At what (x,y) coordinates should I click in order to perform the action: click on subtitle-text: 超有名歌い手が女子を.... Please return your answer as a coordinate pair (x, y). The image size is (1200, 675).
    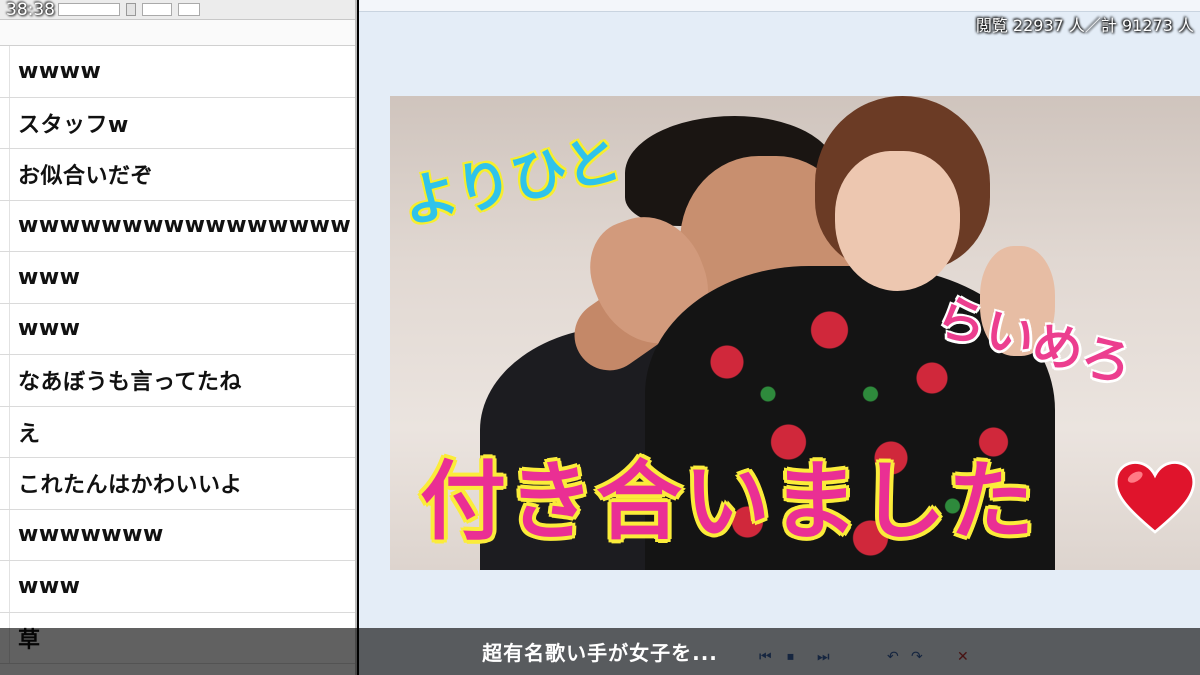
    Looking at the image, I should click on (600, 653).